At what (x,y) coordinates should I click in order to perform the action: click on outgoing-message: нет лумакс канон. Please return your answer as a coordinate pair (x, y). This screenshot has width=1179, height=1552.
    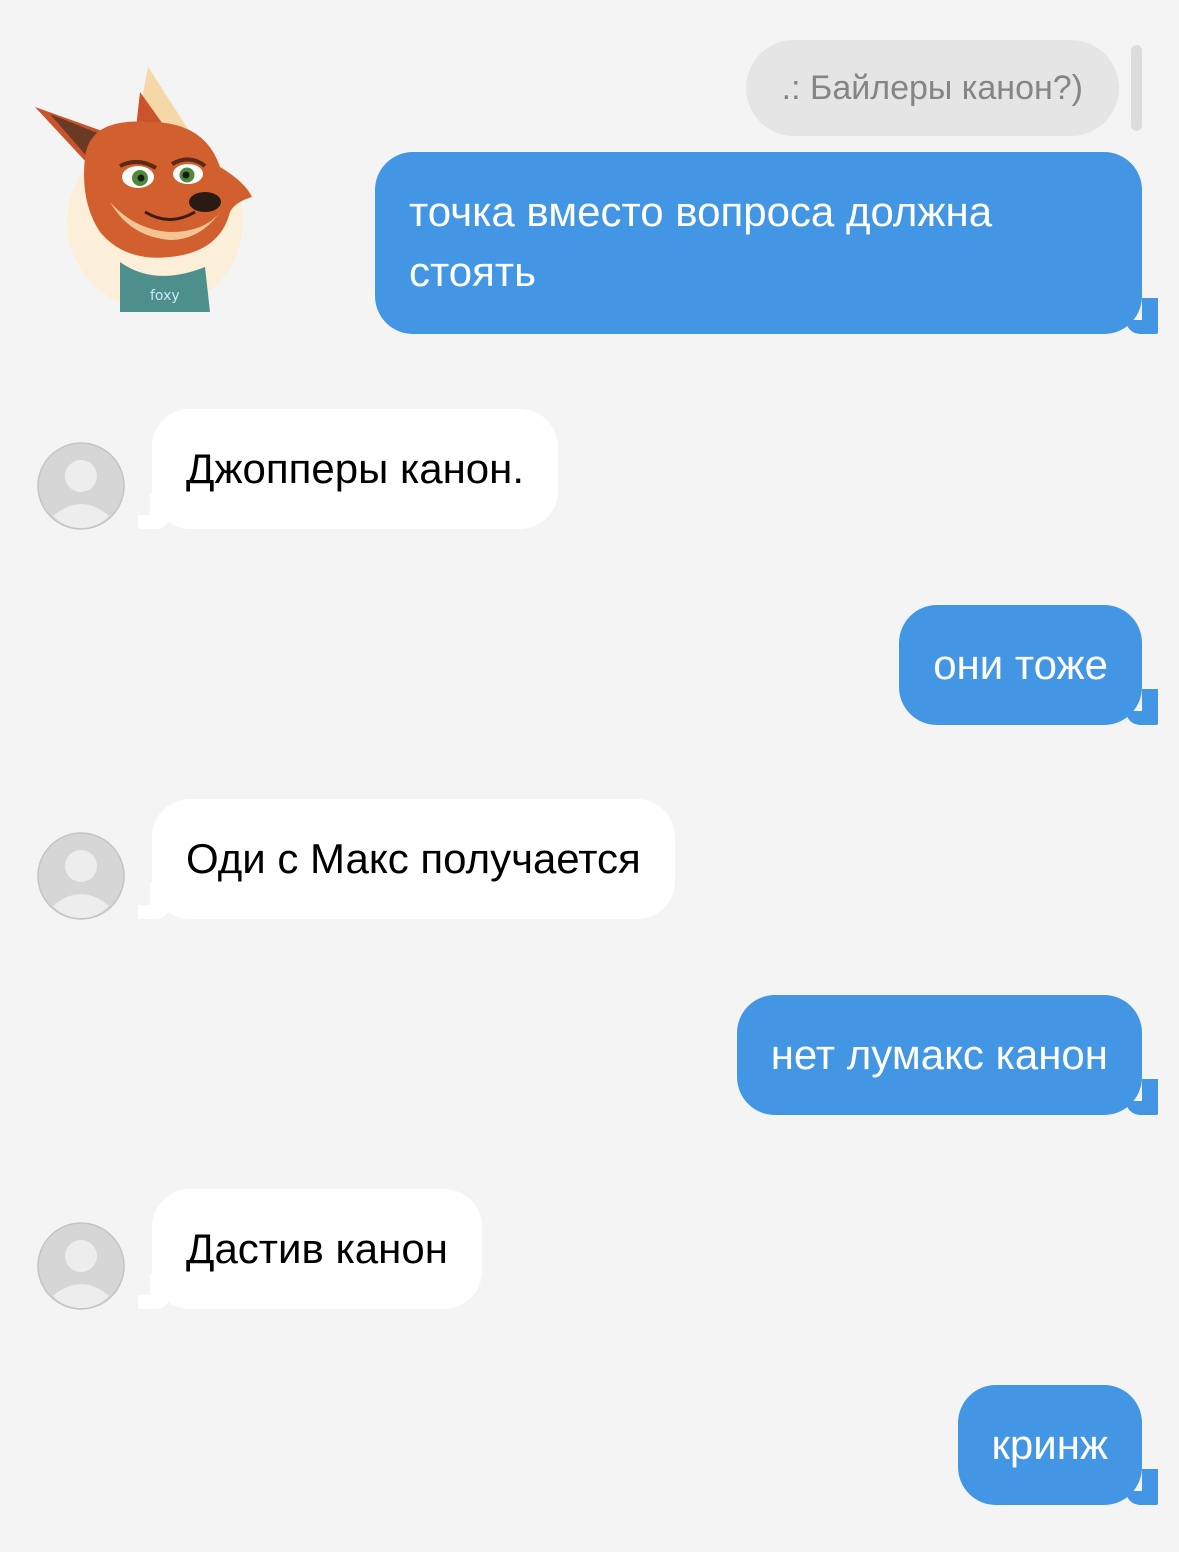
    Looking at the image, I should click on (947, 1055).